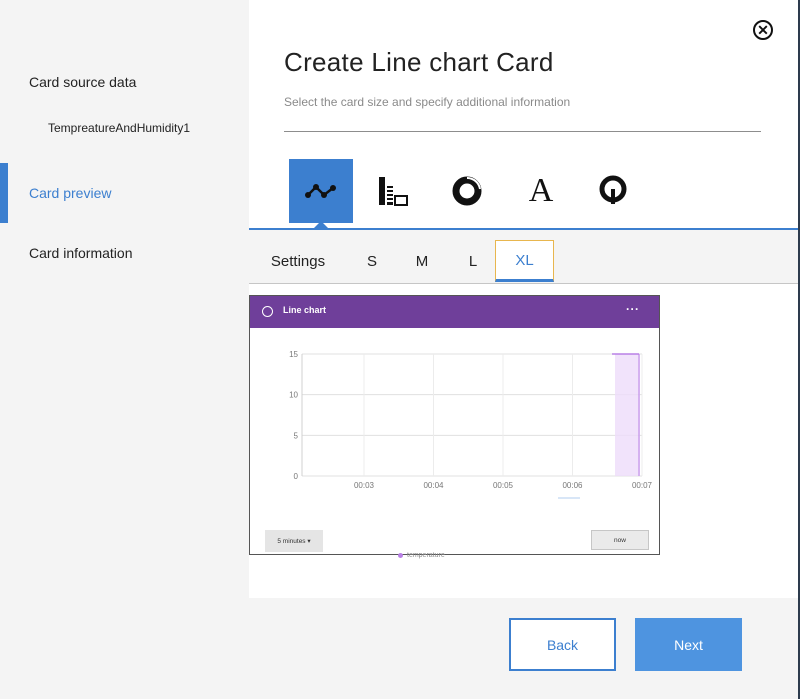 The image size is (800, 699). Describe the element at coordinates (471, 424) in the screenshot. I see `line-chart: 0 5 10 15 00:03 00:04 00:05 00:06 00:07` at that location.